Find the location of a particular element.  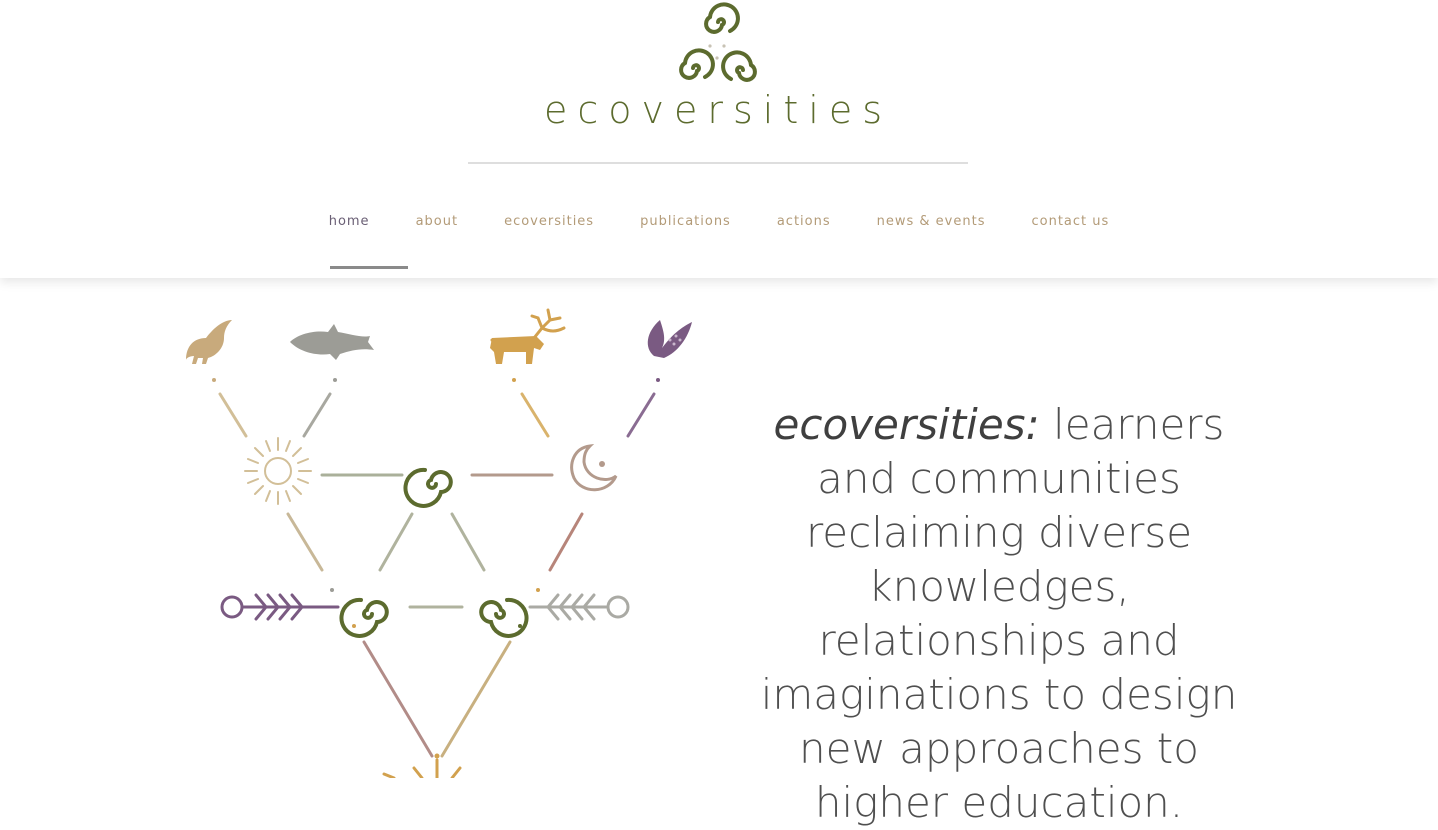

nav-active-indicator is located at coordinates (369, 267).